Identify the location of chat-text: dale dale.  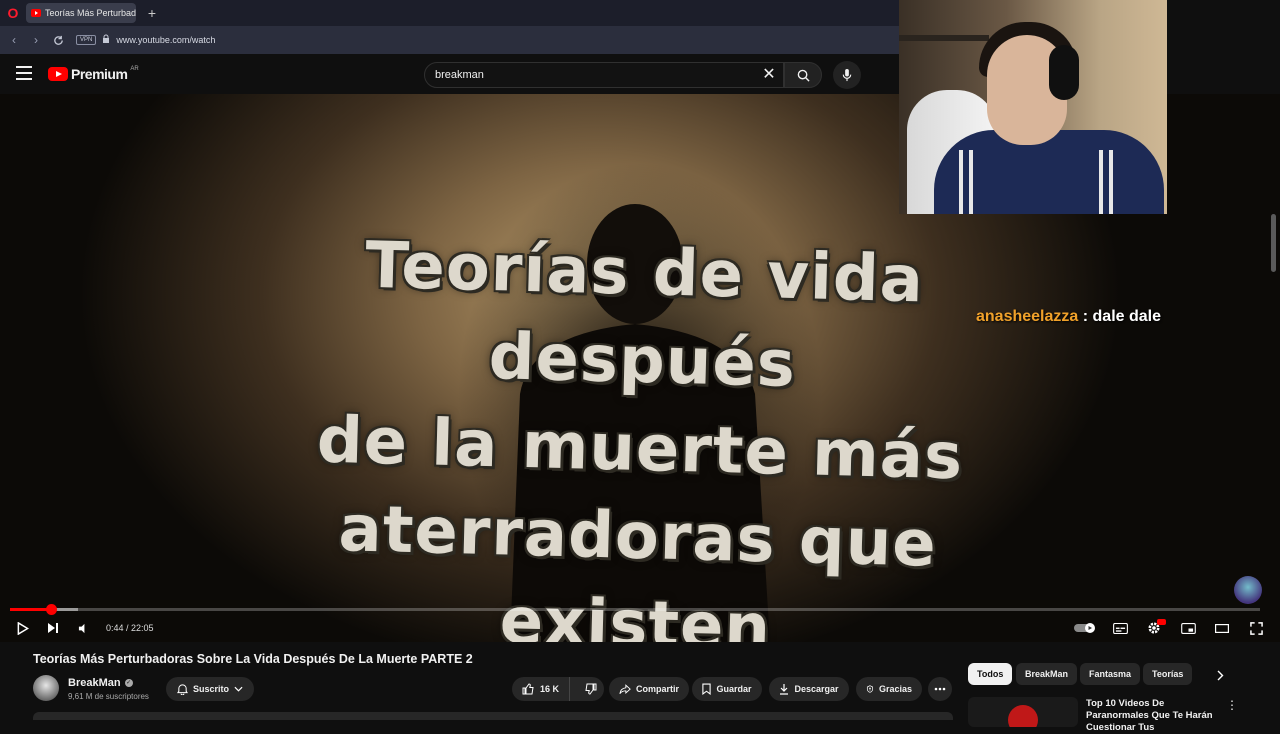
(1126, 316).